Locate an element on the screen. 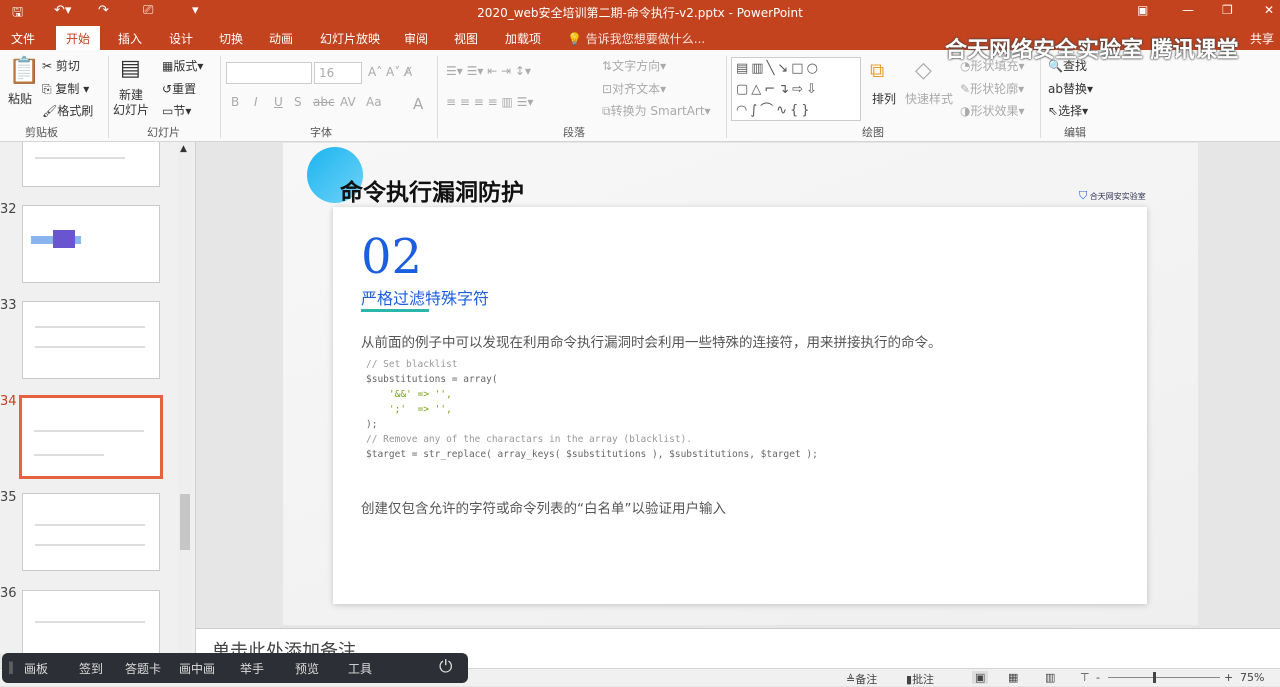 Image resolution: width=1280 pixels, height=687 pixels. tab-file: 文件 is located at coordinates (23, 38).